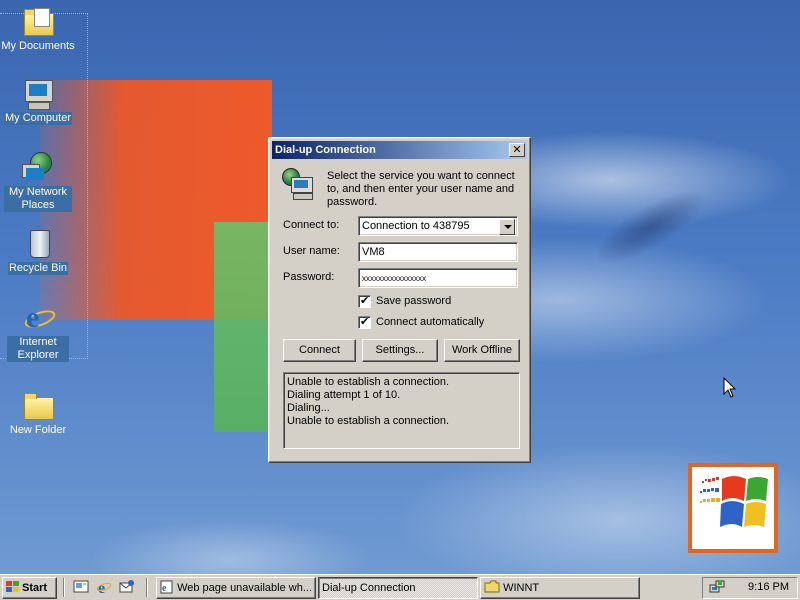 The image size is (800, 600). What do you see at coordinates (242, 327) in the screenshot?
I see `wallpaper-green-shape` at bounding box center [242, 327].